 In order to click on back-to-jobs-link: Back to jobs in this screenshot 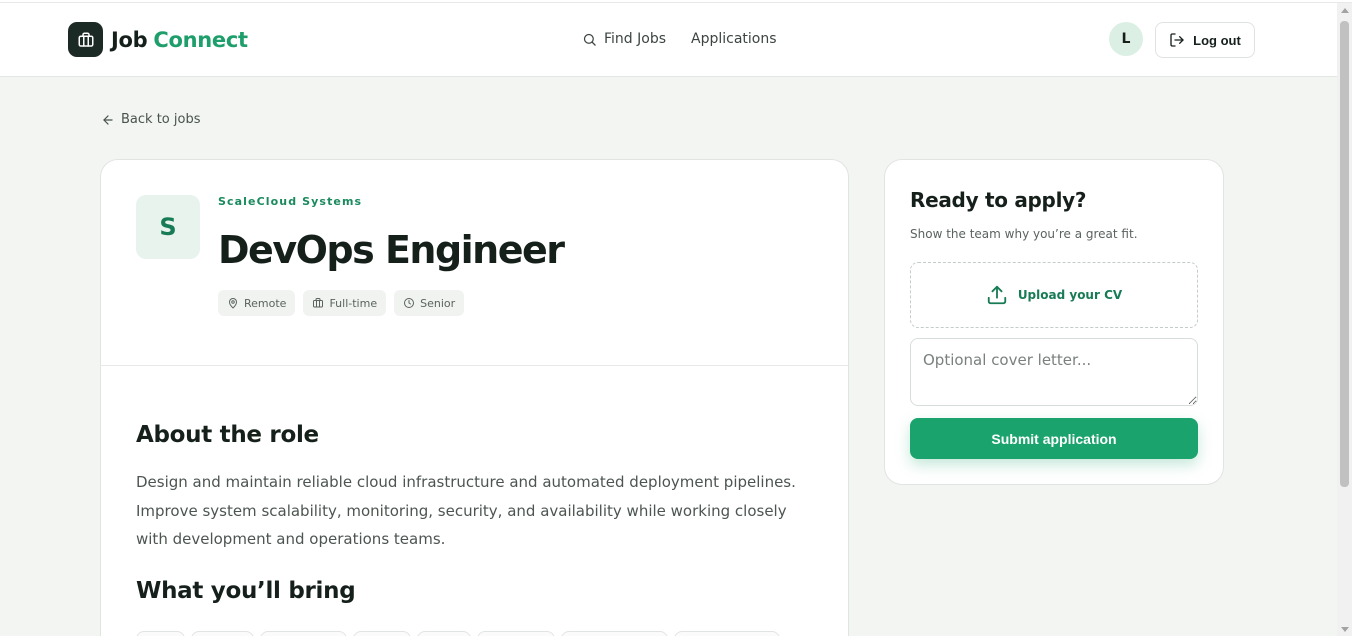, I will do `click(150, 119)`.